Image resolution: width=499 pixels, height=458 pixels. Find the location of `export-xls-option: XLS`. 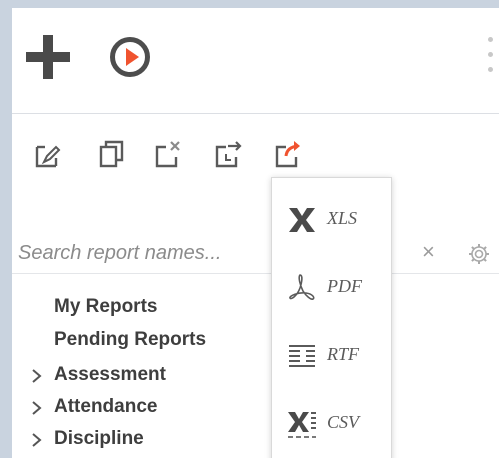

export-xls-option: XLS is located at coordinates (331, 220).